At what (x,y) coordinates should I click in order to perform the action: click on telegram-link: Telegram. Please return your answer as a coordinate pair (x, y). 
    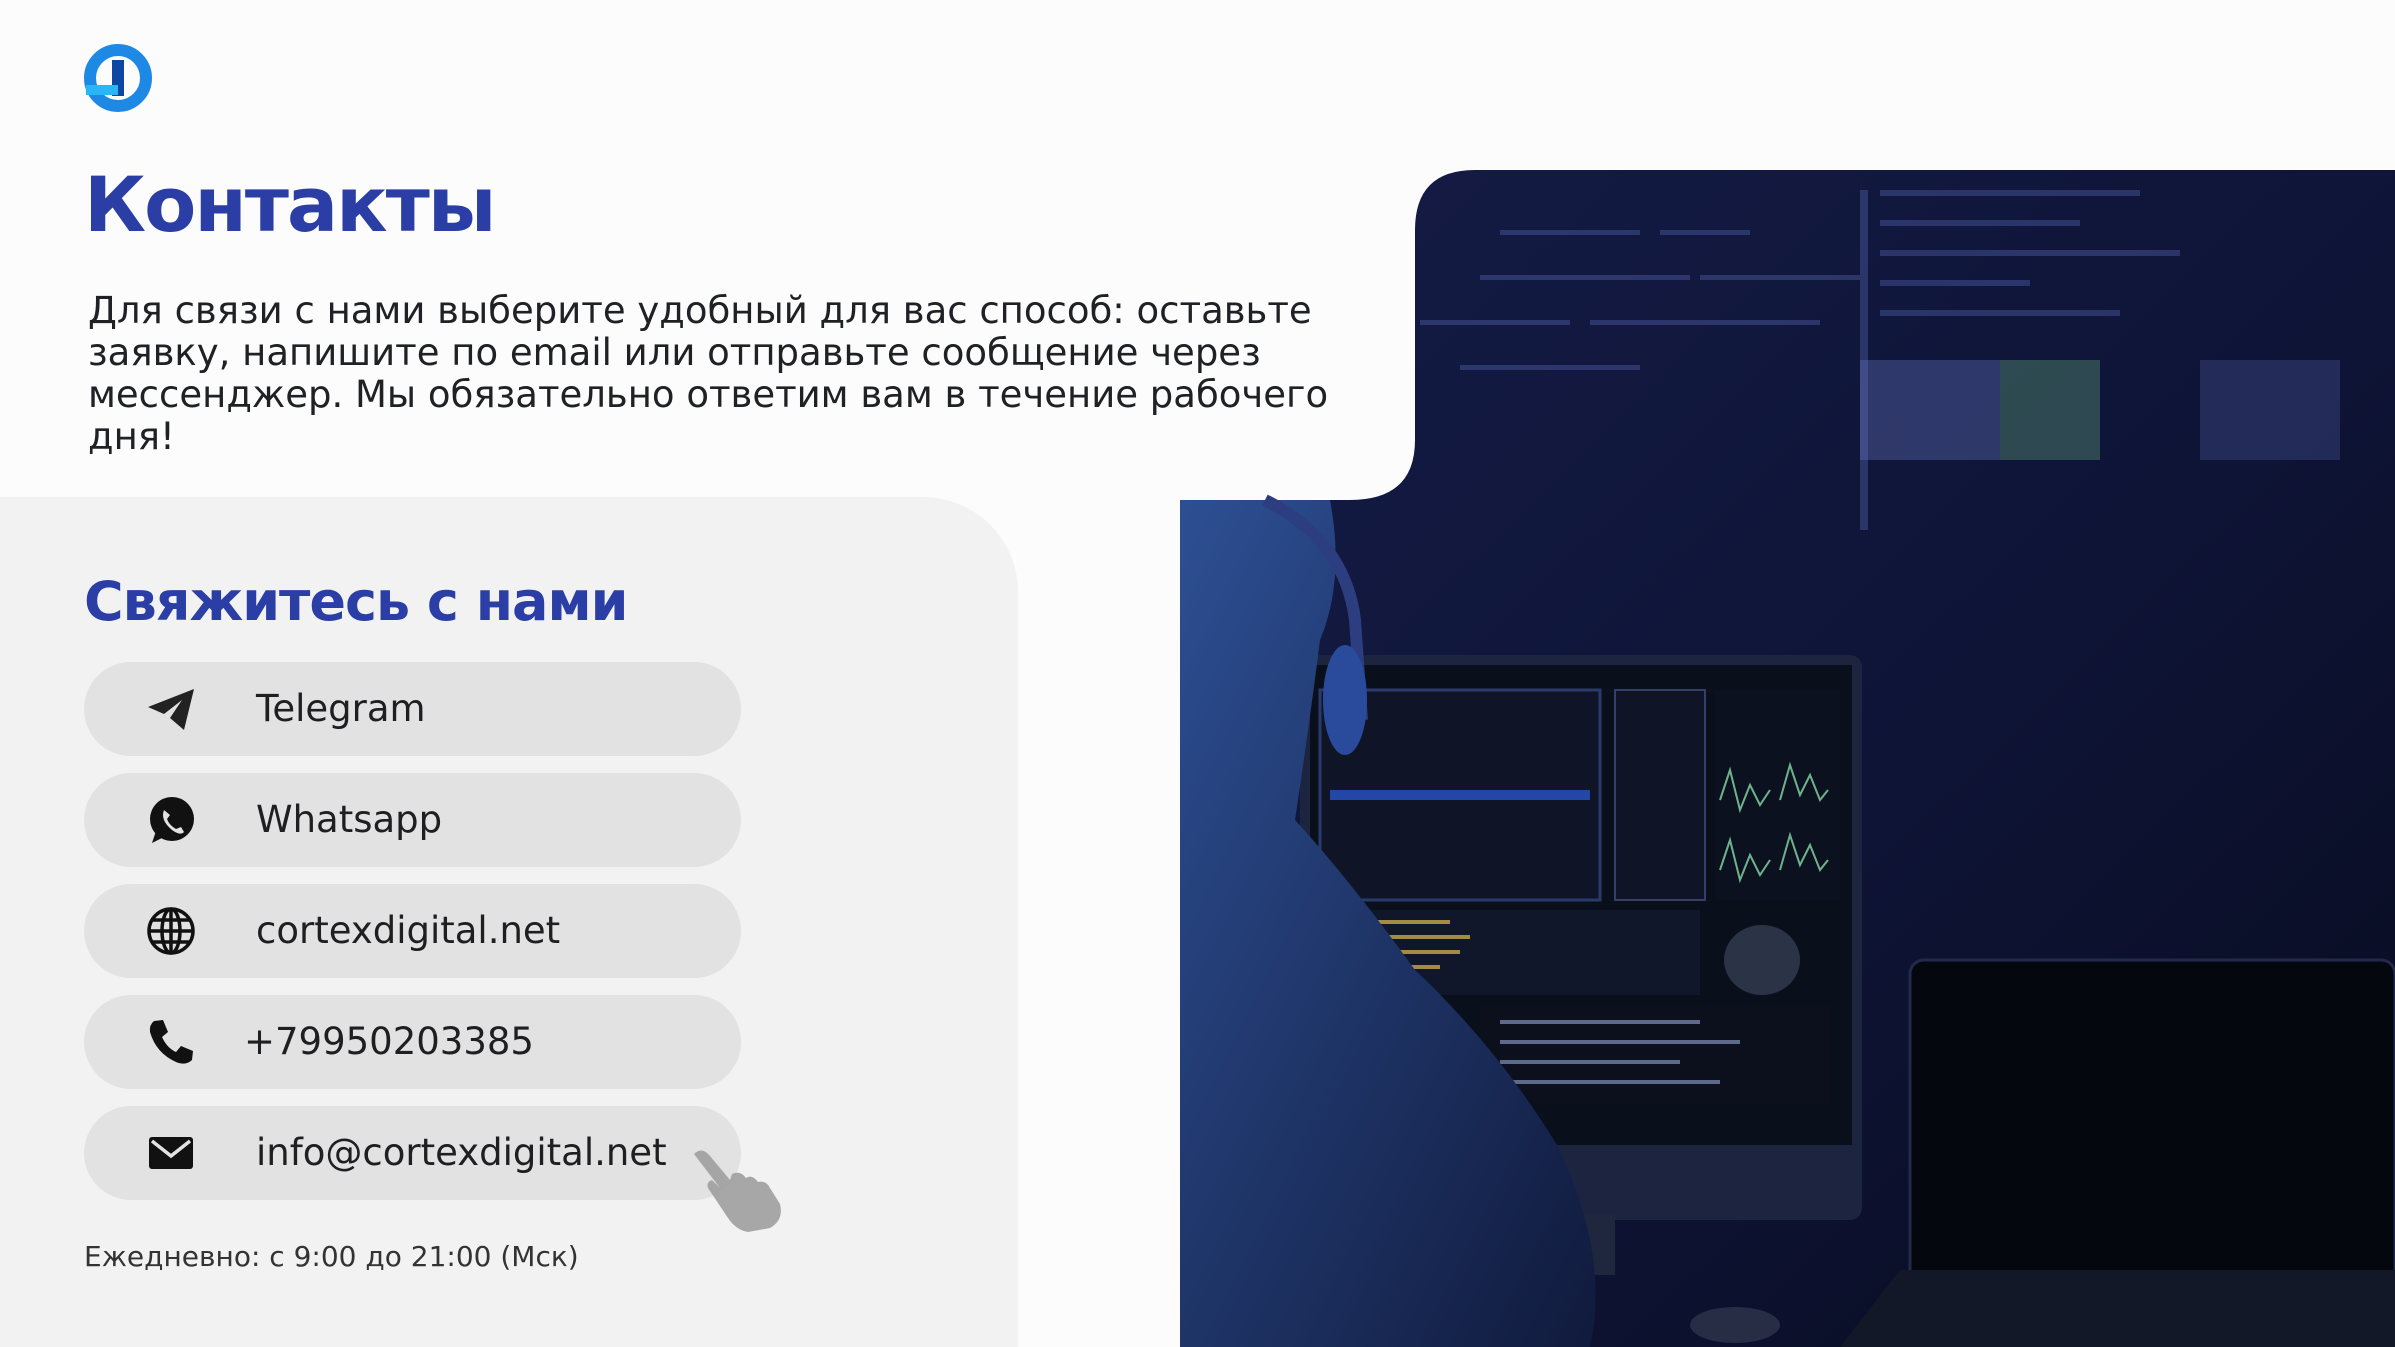
    Looking at the image, I should click on (412, 709).